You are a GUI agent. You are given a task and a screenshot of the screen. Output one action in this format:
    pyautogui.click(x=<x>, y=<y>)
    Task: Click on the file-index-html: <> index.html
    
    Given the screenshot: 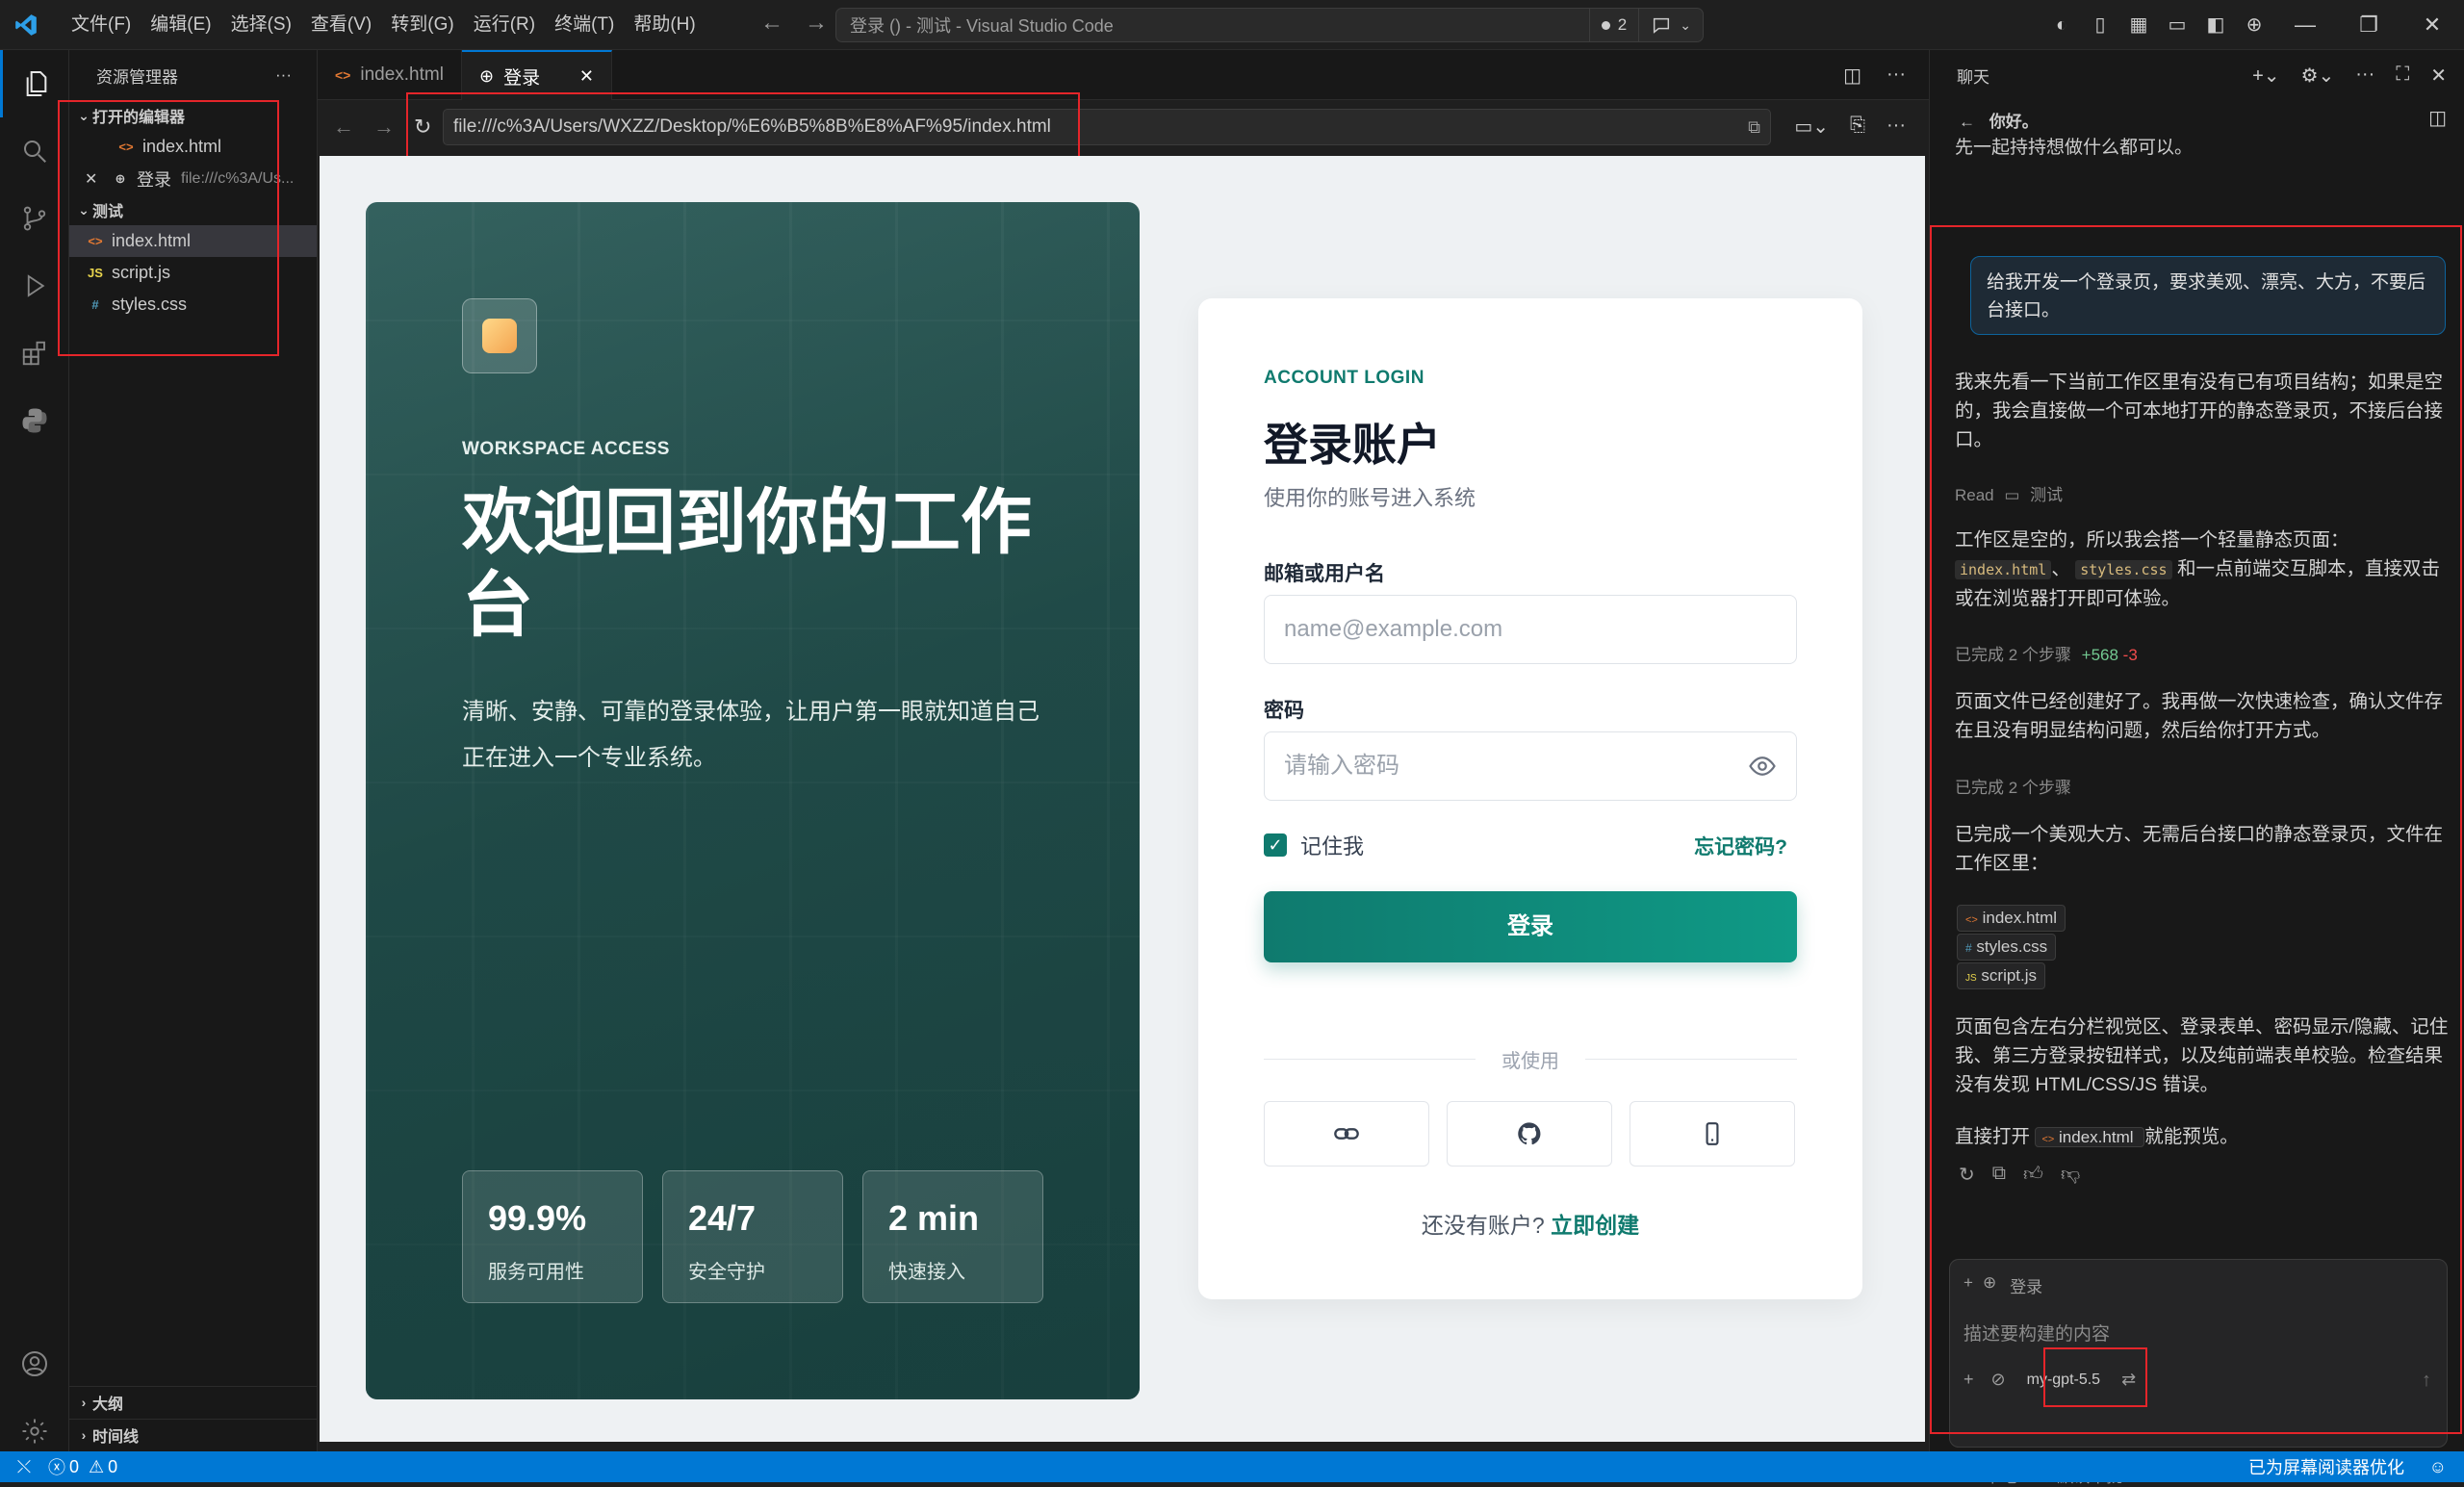 What is the action you would take?
    pyautogui.click(x=193, y=241)
    